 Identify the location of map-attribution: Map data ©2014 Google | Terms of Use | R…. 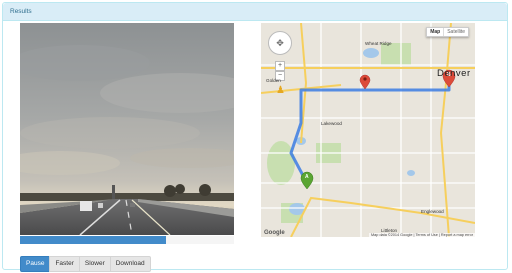
(422, 235).